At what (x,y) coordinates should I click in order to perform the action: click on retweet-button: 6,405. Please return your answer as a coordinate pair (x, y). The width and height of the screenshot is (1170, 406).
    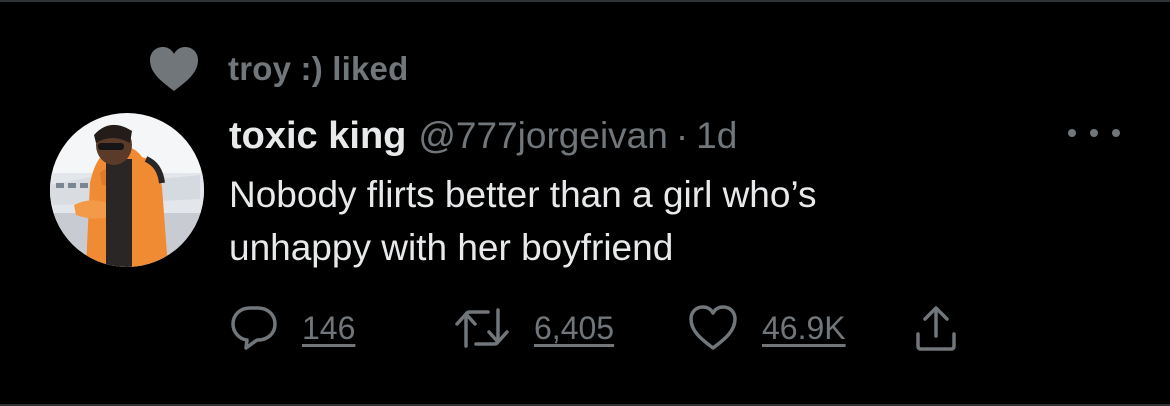
    Looking at the image, I should click on (534, 328).